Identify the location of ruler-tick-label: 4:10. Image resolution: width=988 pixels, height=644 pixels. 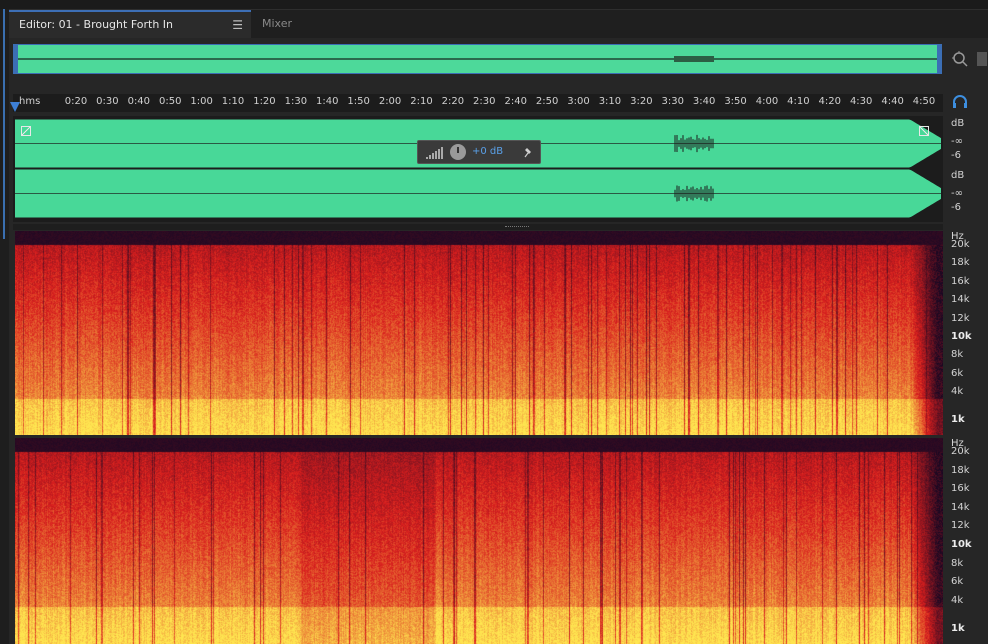
(798, 101).